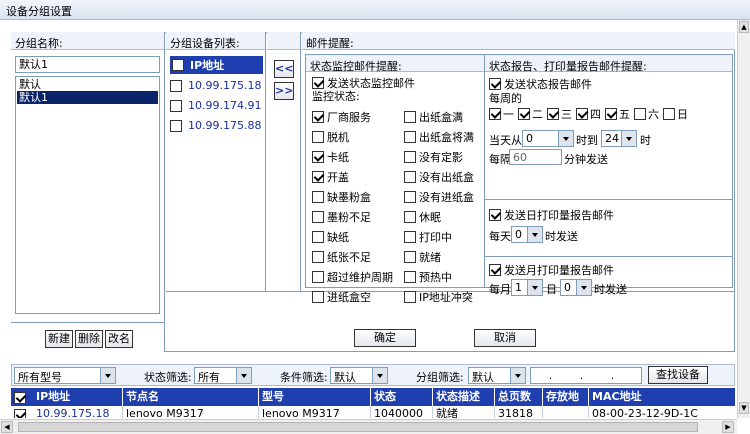  Describe the element at coordinates (551, 215) in the screenshot. I see `send-daily-report-option: 发送日打印量报告邮件` at that location.